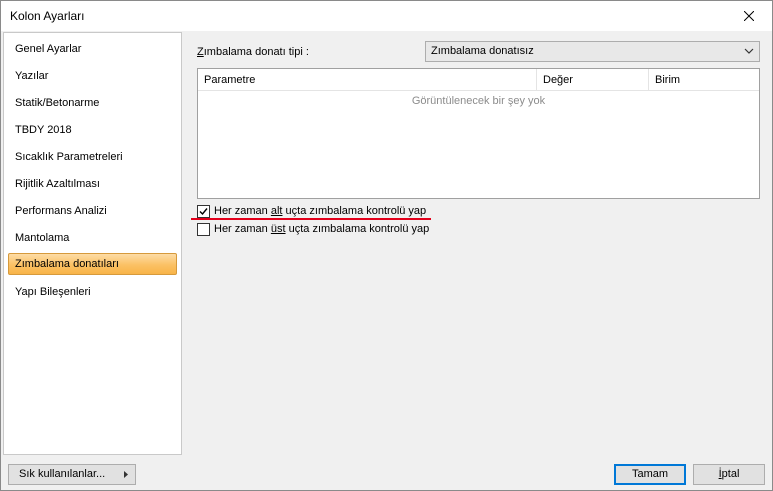 Image resolution: width=773 pixels, height=491 pixels. I want to click on column-header-parametre: Parametre, so click(367, 80).